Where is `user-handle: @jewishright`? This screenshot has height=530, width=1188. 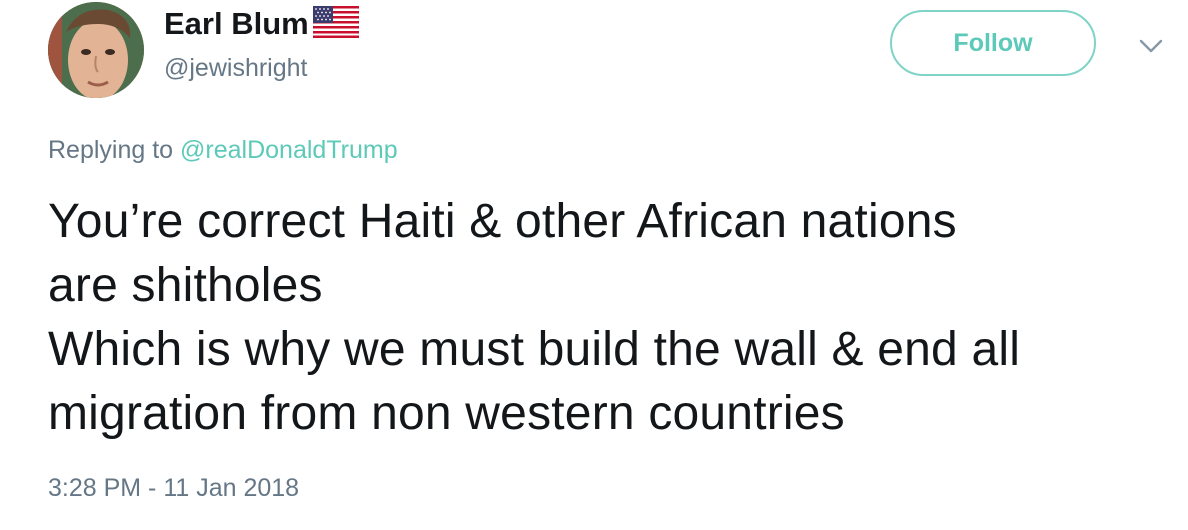
user-handle: @jewishright is located at coordinates (235, 68).